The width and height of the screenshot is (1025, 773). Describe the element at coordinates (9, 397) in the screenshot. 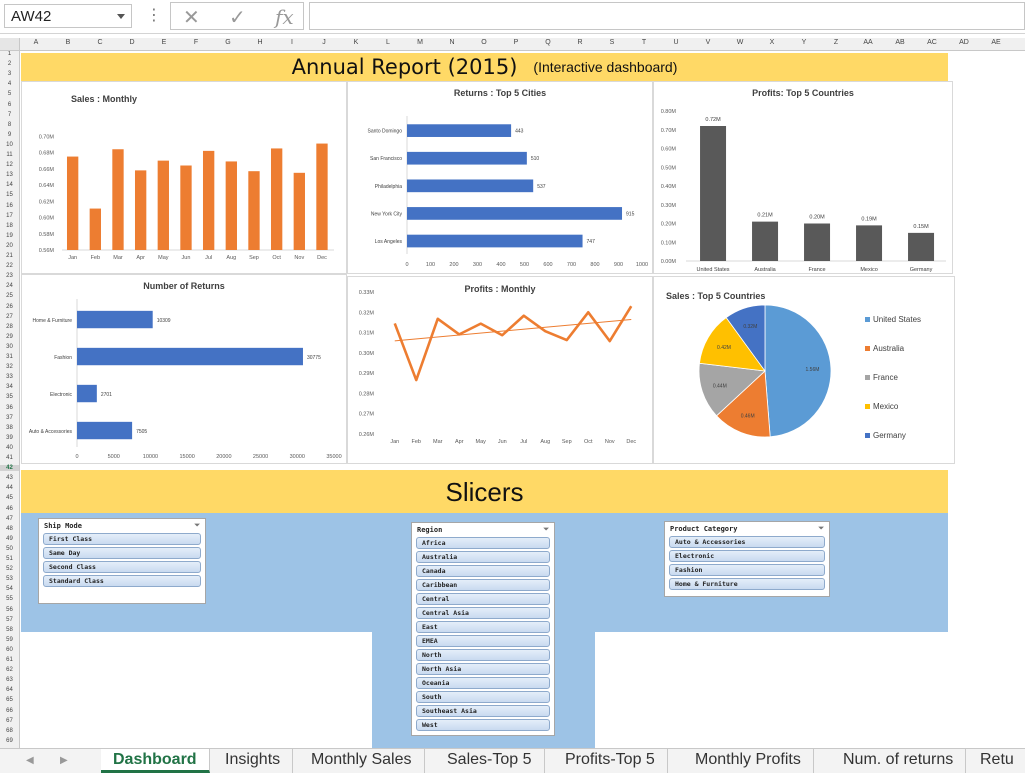

I see `row-header-35: 35` at that location.